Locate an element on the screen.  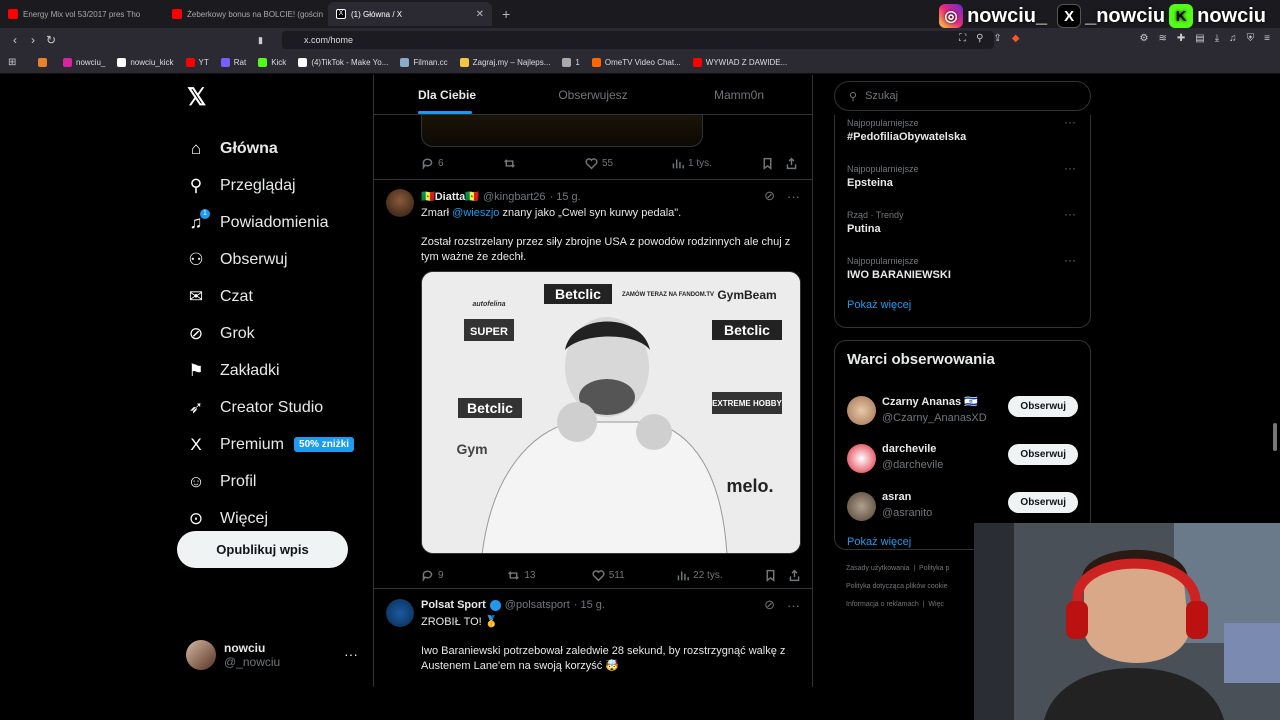
nav-bookmarks: ⚑ Zakładki is located at coordinates (276, 370).